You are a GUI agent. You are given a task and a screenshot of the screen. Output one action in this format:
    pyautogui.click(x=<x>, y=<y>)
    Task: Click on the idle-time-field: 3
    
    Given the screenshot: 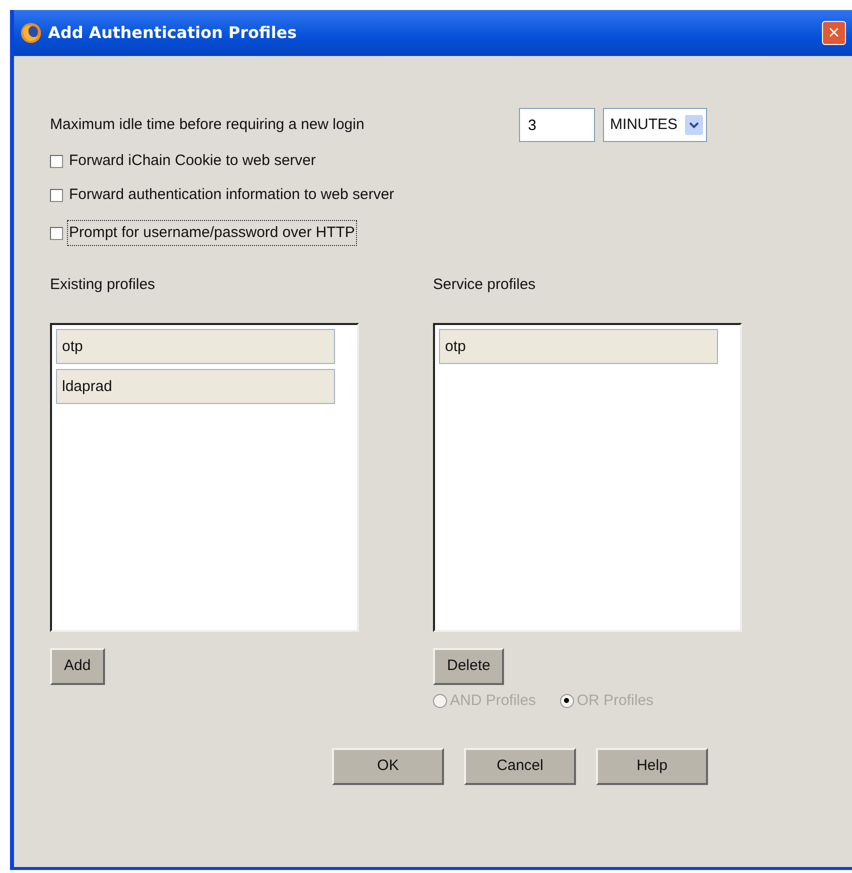 What is the action you would take?
    pyautogui.click(x=557, y=125)
    